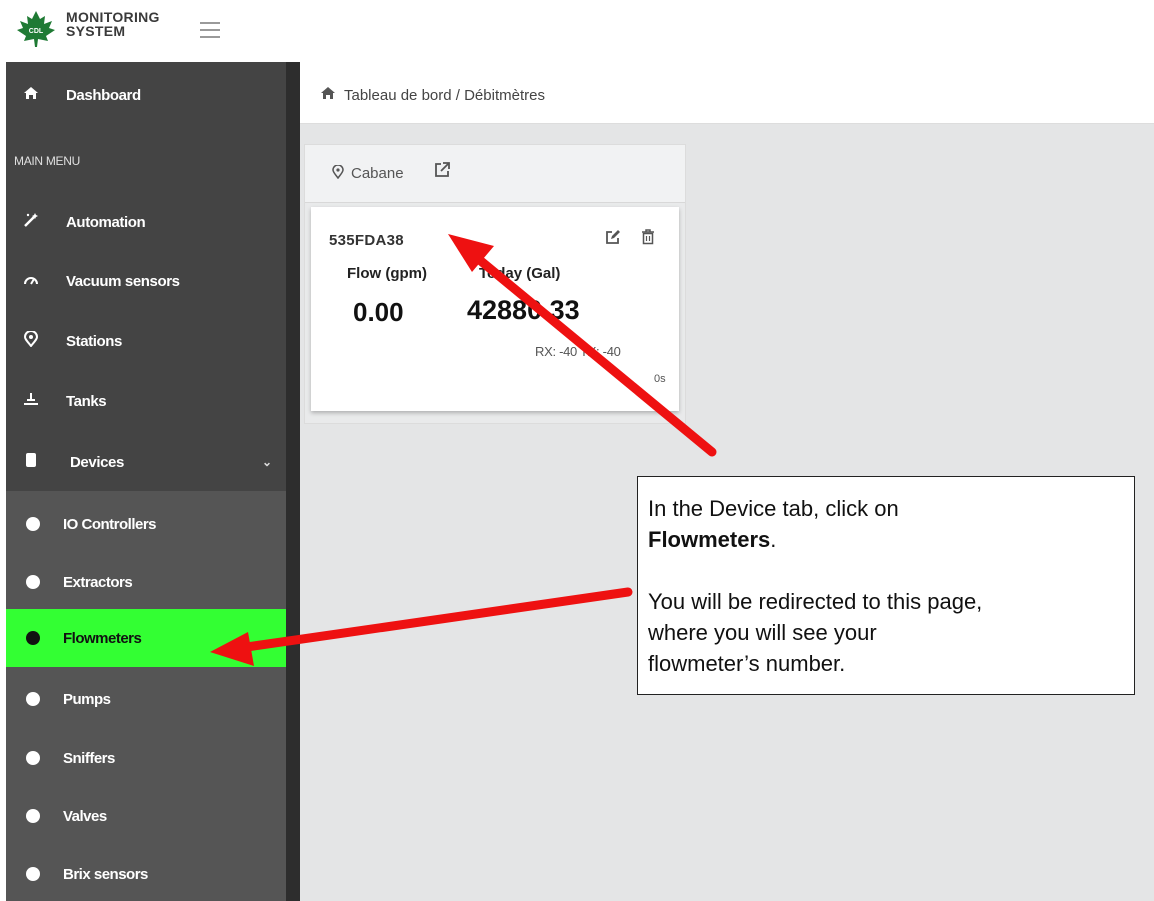 This screenshot has width=1154, height=901. I want to click on device-id: 535FDA38, so click(366, 240).